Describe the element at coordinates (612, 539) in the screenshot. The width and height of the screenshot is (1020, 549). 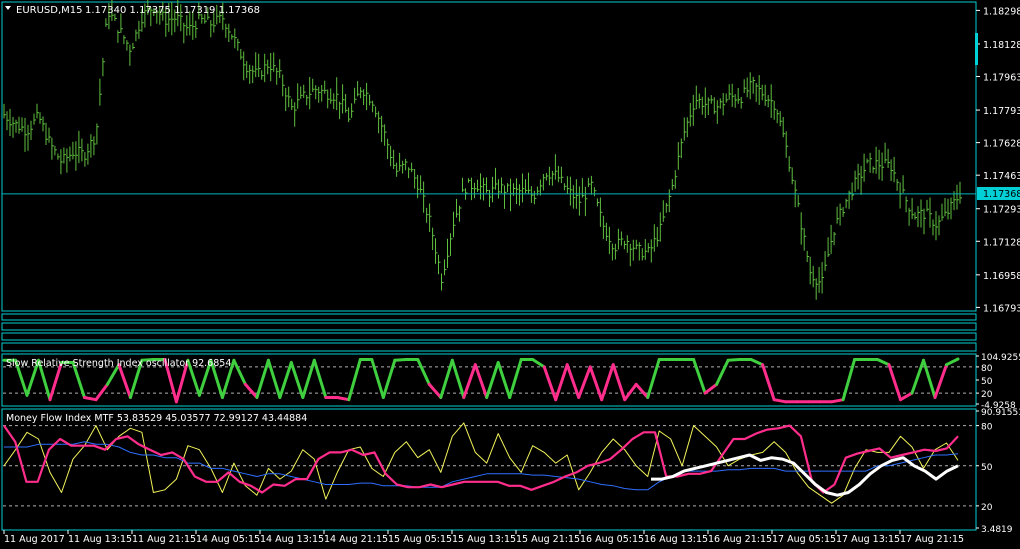
I see `time-tick-label: 16 Aug 05:15` at that location.